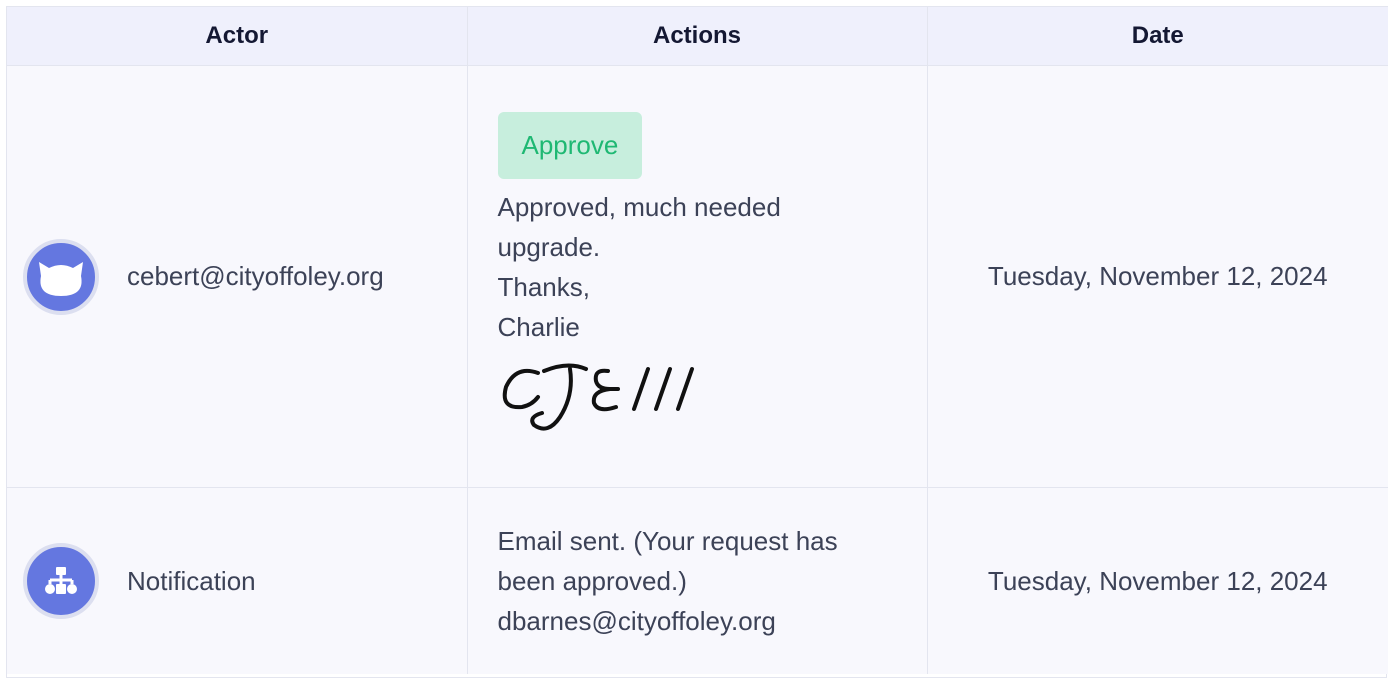  What do you see at coordinates (61, 276) in the screenshot?
I see `cat-avatar-icon` at bounding box center [61, 276].